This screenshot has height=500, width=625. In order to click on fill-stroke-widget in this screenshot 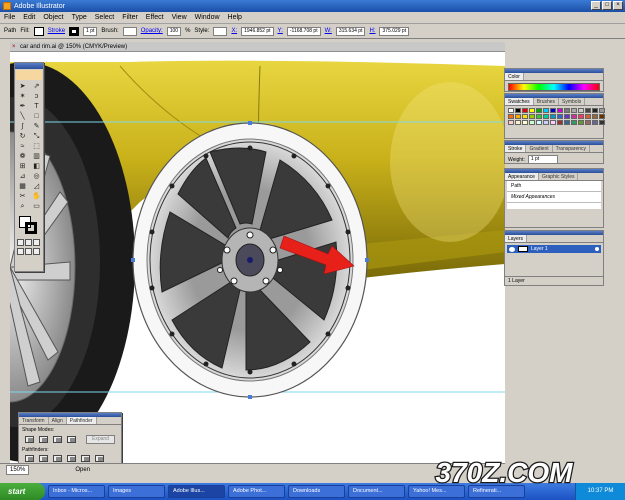, I will do `click(29, 225)`.